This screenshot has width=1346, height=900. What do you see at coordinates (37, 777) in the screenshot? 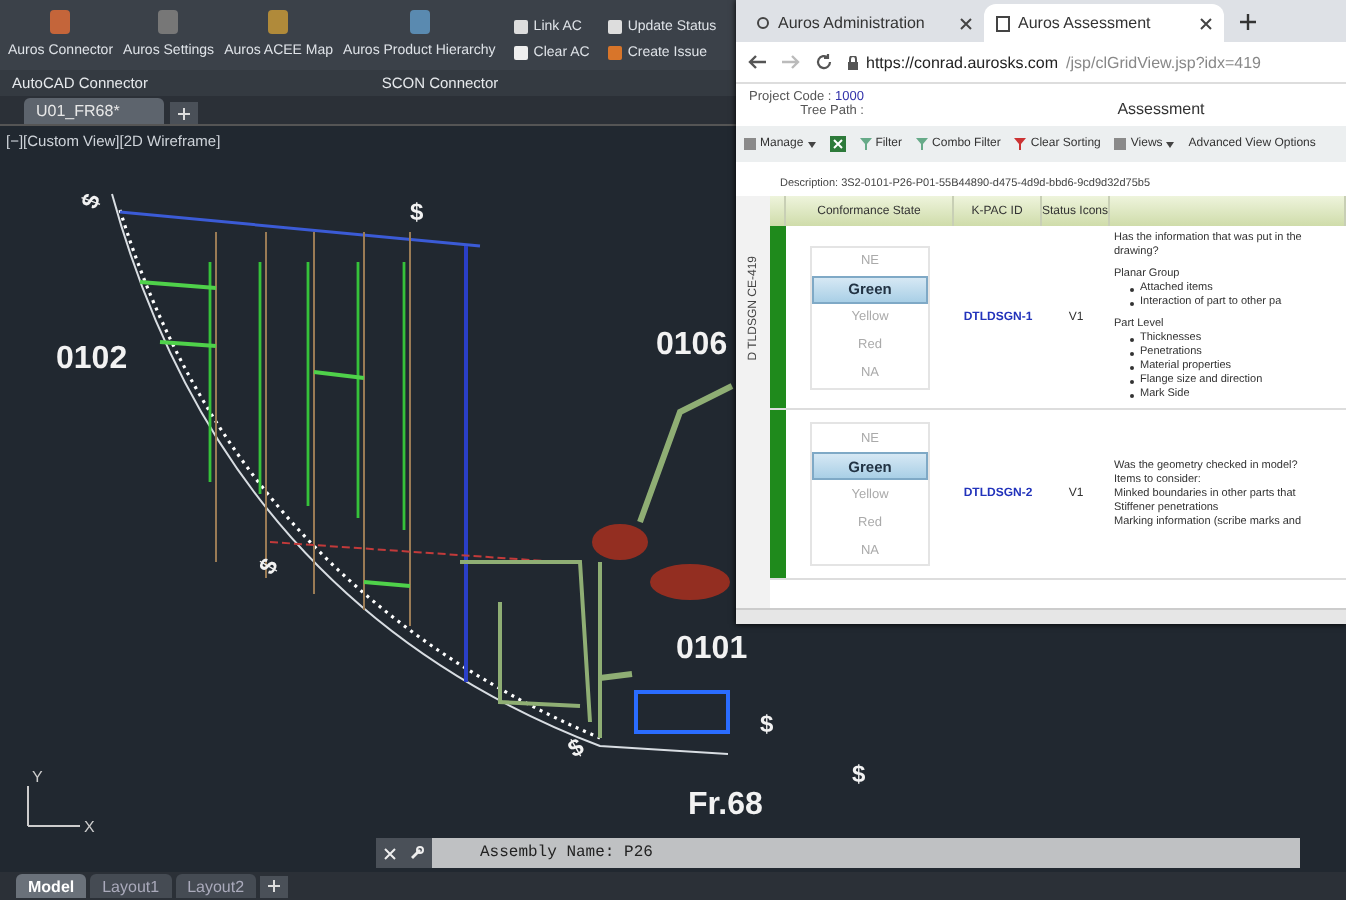
I see `axis-label: Y` at bounding box center [37, 777].